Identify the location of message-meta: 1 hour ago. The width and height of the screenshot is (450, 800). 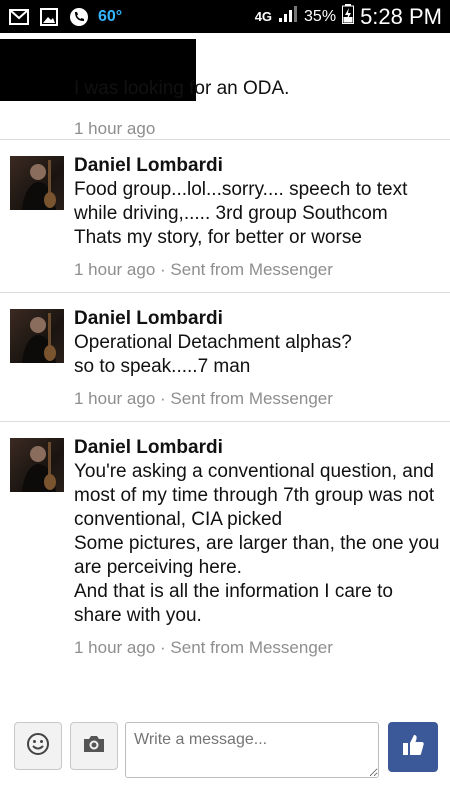
(115, 128).